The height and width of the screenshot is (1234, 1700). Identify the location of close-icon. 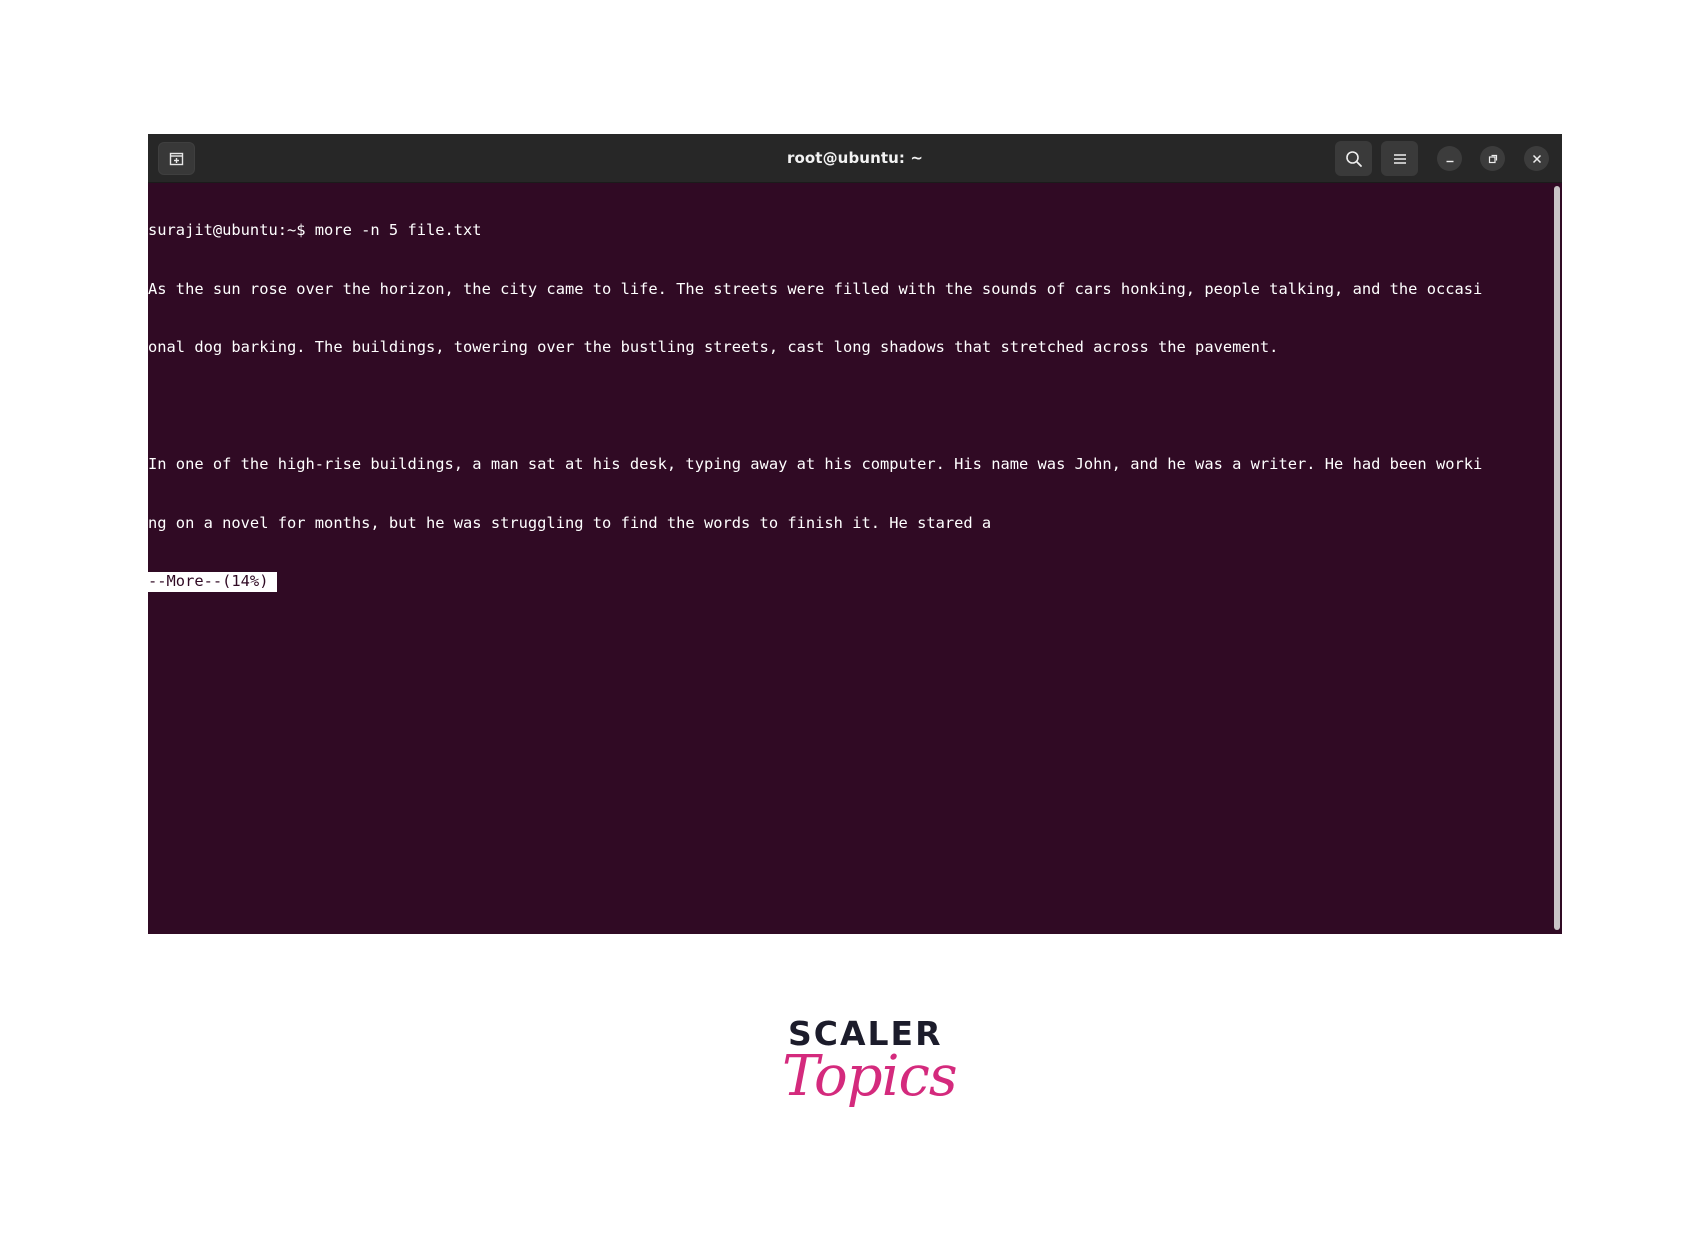
(1537, 159).